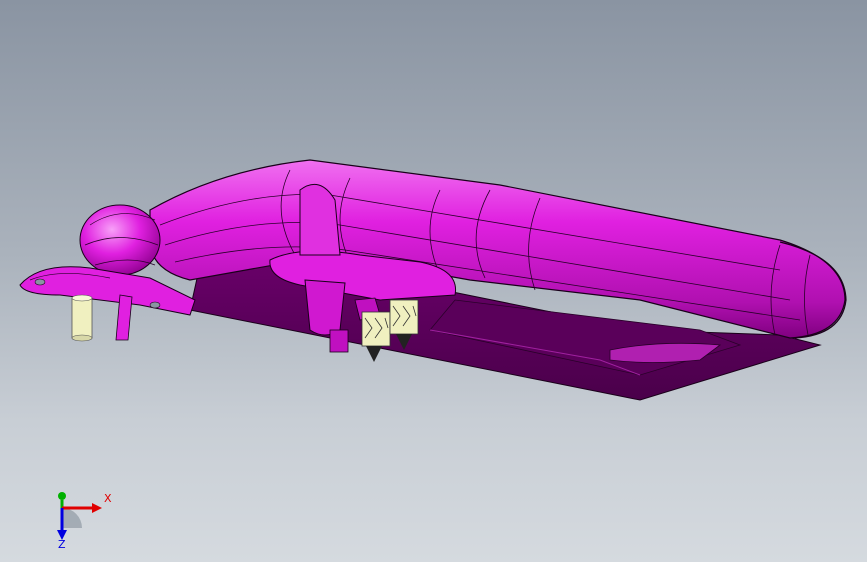 The image size is (867, 562). What do you see at coordinates (84, 521) in the screenshot?
I see `axis-triad: X Z` at bounding box center [84, 521].